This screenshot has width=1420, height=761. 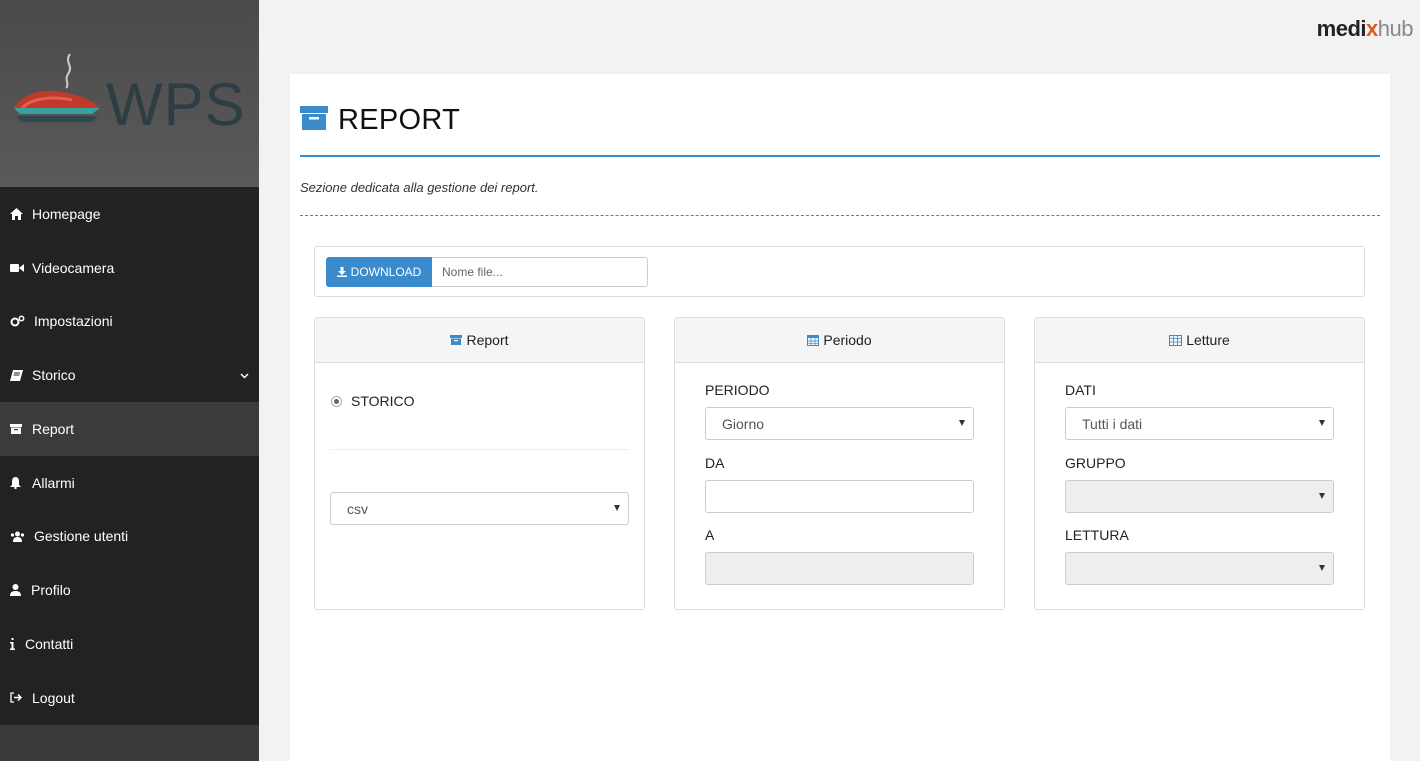 What do you see at coordinates (710, 535) in the screenshot?
I see `a-label: A` at bounding box center [710, 535].